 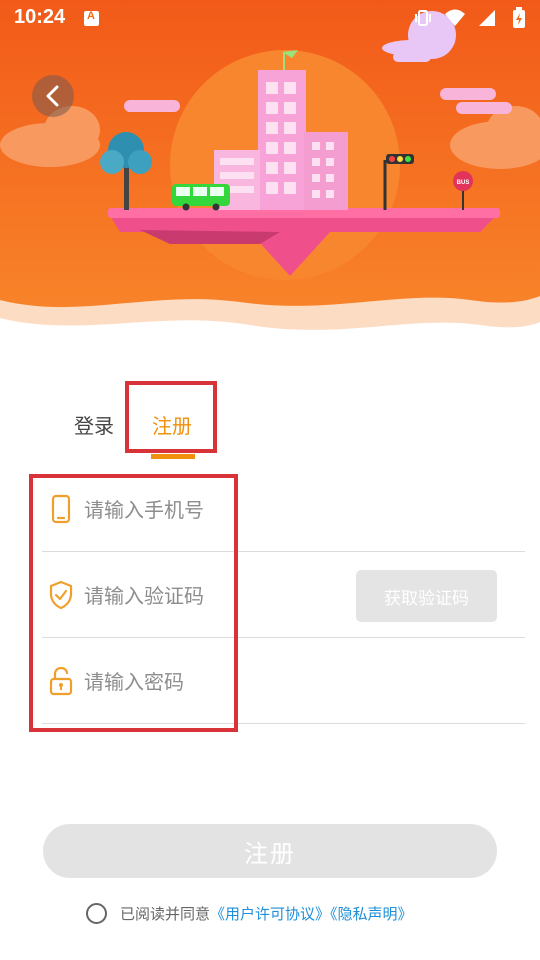 What do you see at coordinates (471, 18) in the screenshot?
I see `status-icons` at bounding box center [471, 18].